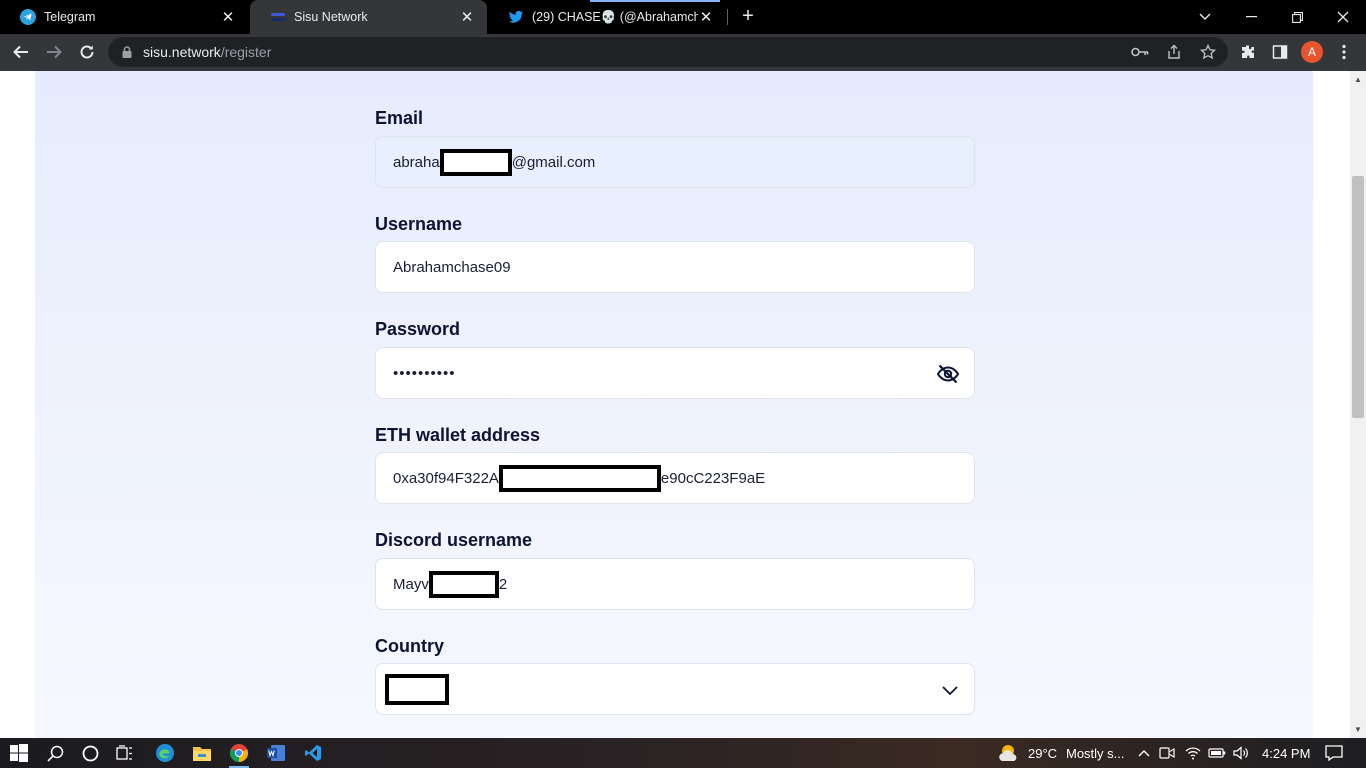  What do you see at coordinates (28, 17) in the screenshot?
I see `telegram-icon` at bounding box center [28, 17].